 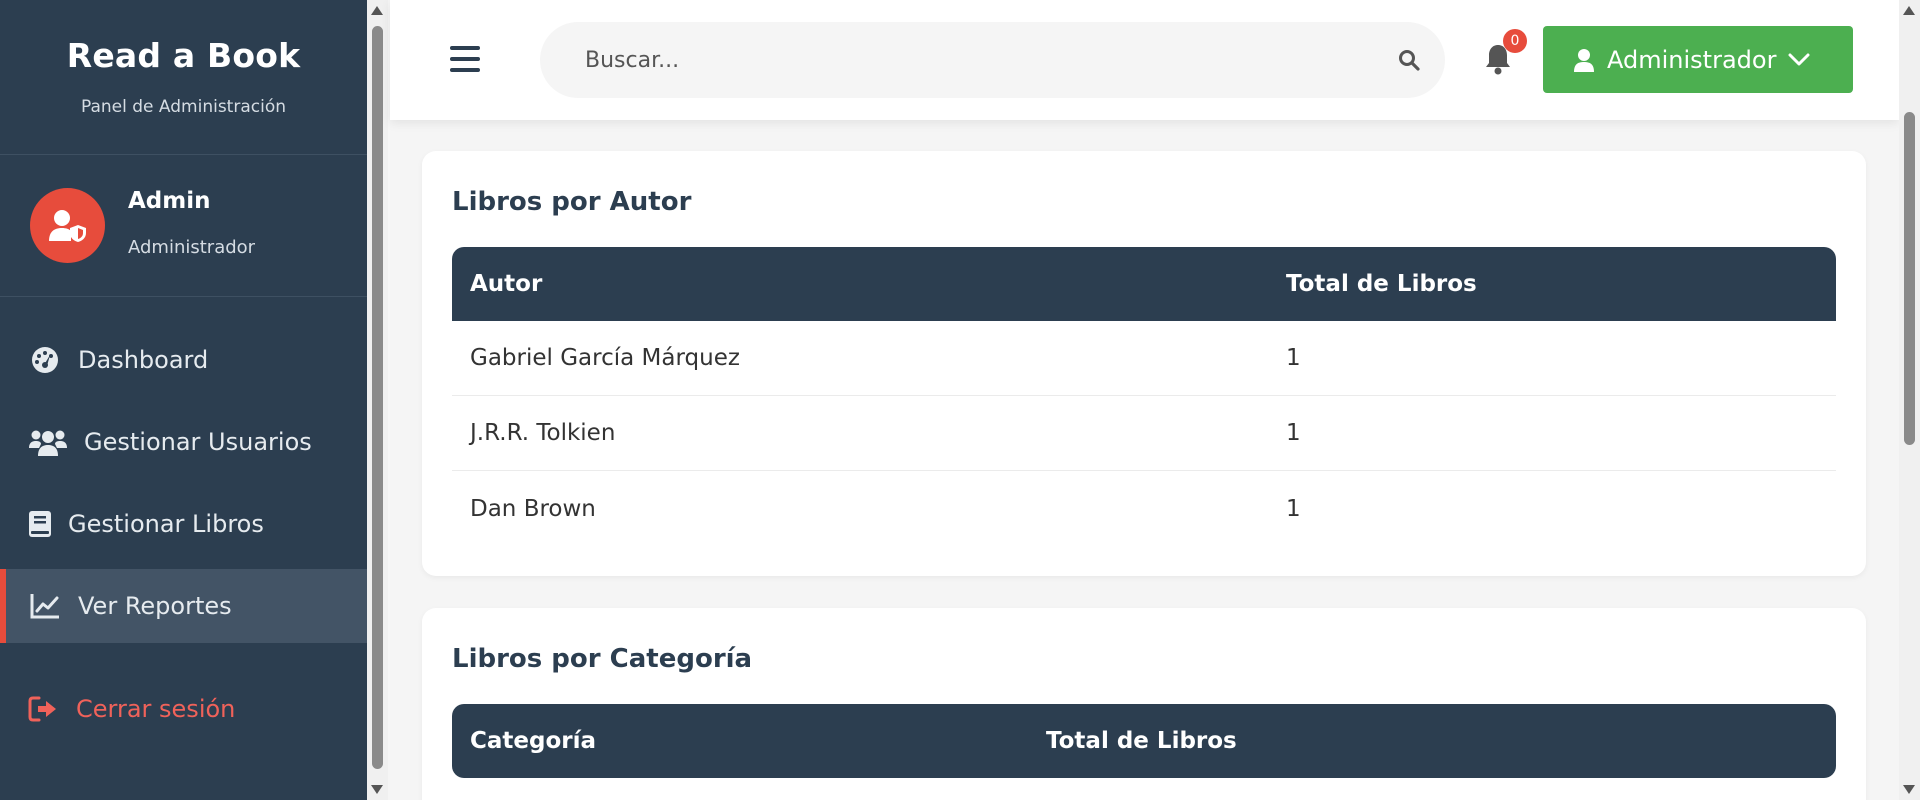 What do you see at coordinates (465, 59) in the screenshot?
I see `menu-toggle-icon` at bounding box center [465, 59].